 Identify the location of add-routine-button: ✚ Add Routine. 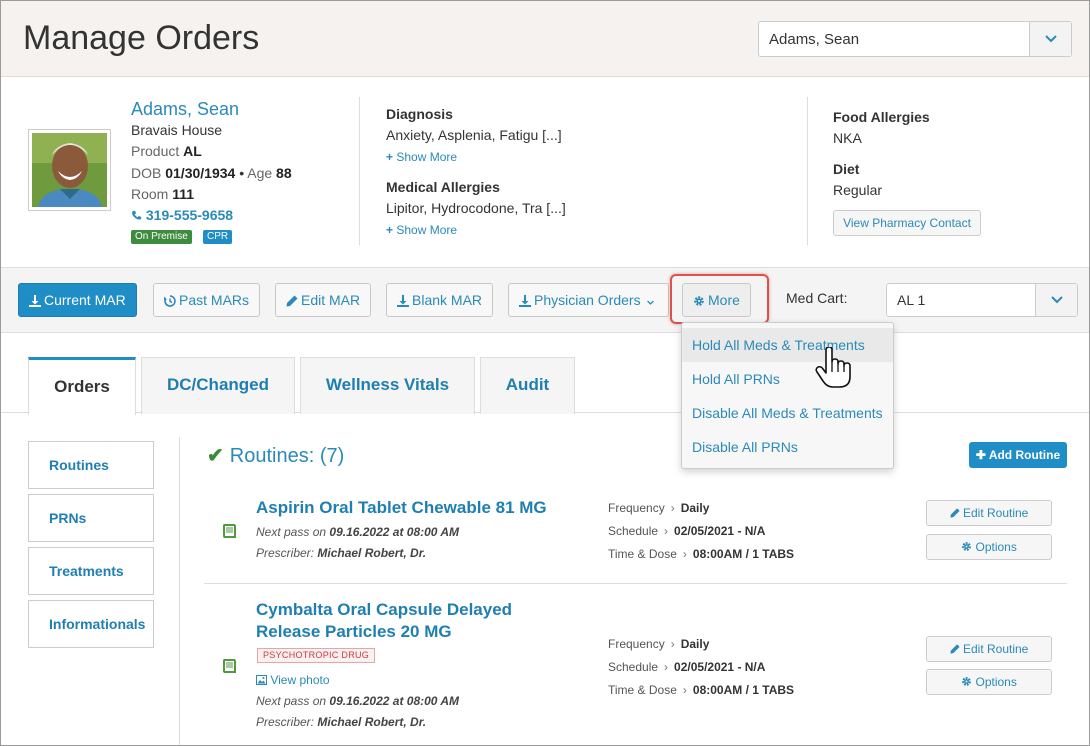
(1018, 455).